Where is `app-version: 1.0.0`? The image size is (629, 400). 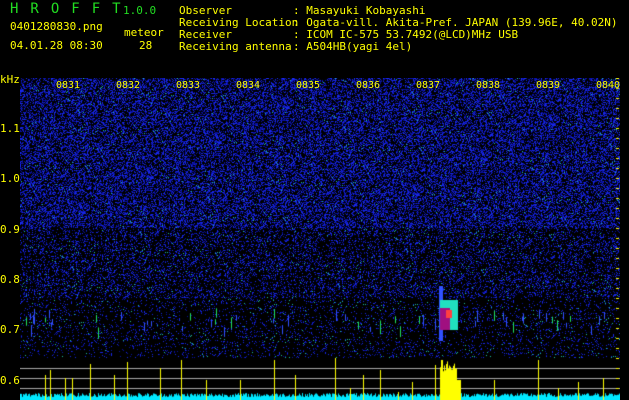 app-version: 1.0.0 is located at coordinates (140, 10).